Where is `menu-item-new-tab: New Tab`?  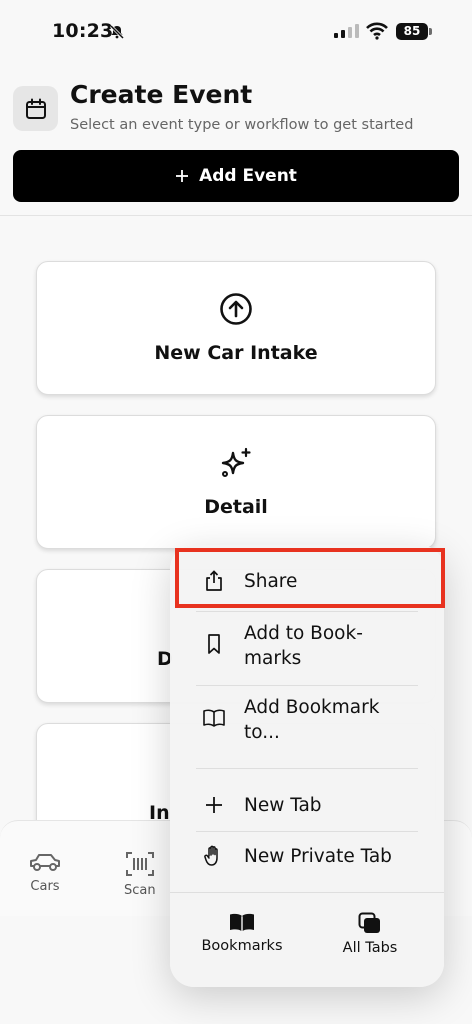
menu-item-new-tab: New Tab is located at coordinates (307, 806).